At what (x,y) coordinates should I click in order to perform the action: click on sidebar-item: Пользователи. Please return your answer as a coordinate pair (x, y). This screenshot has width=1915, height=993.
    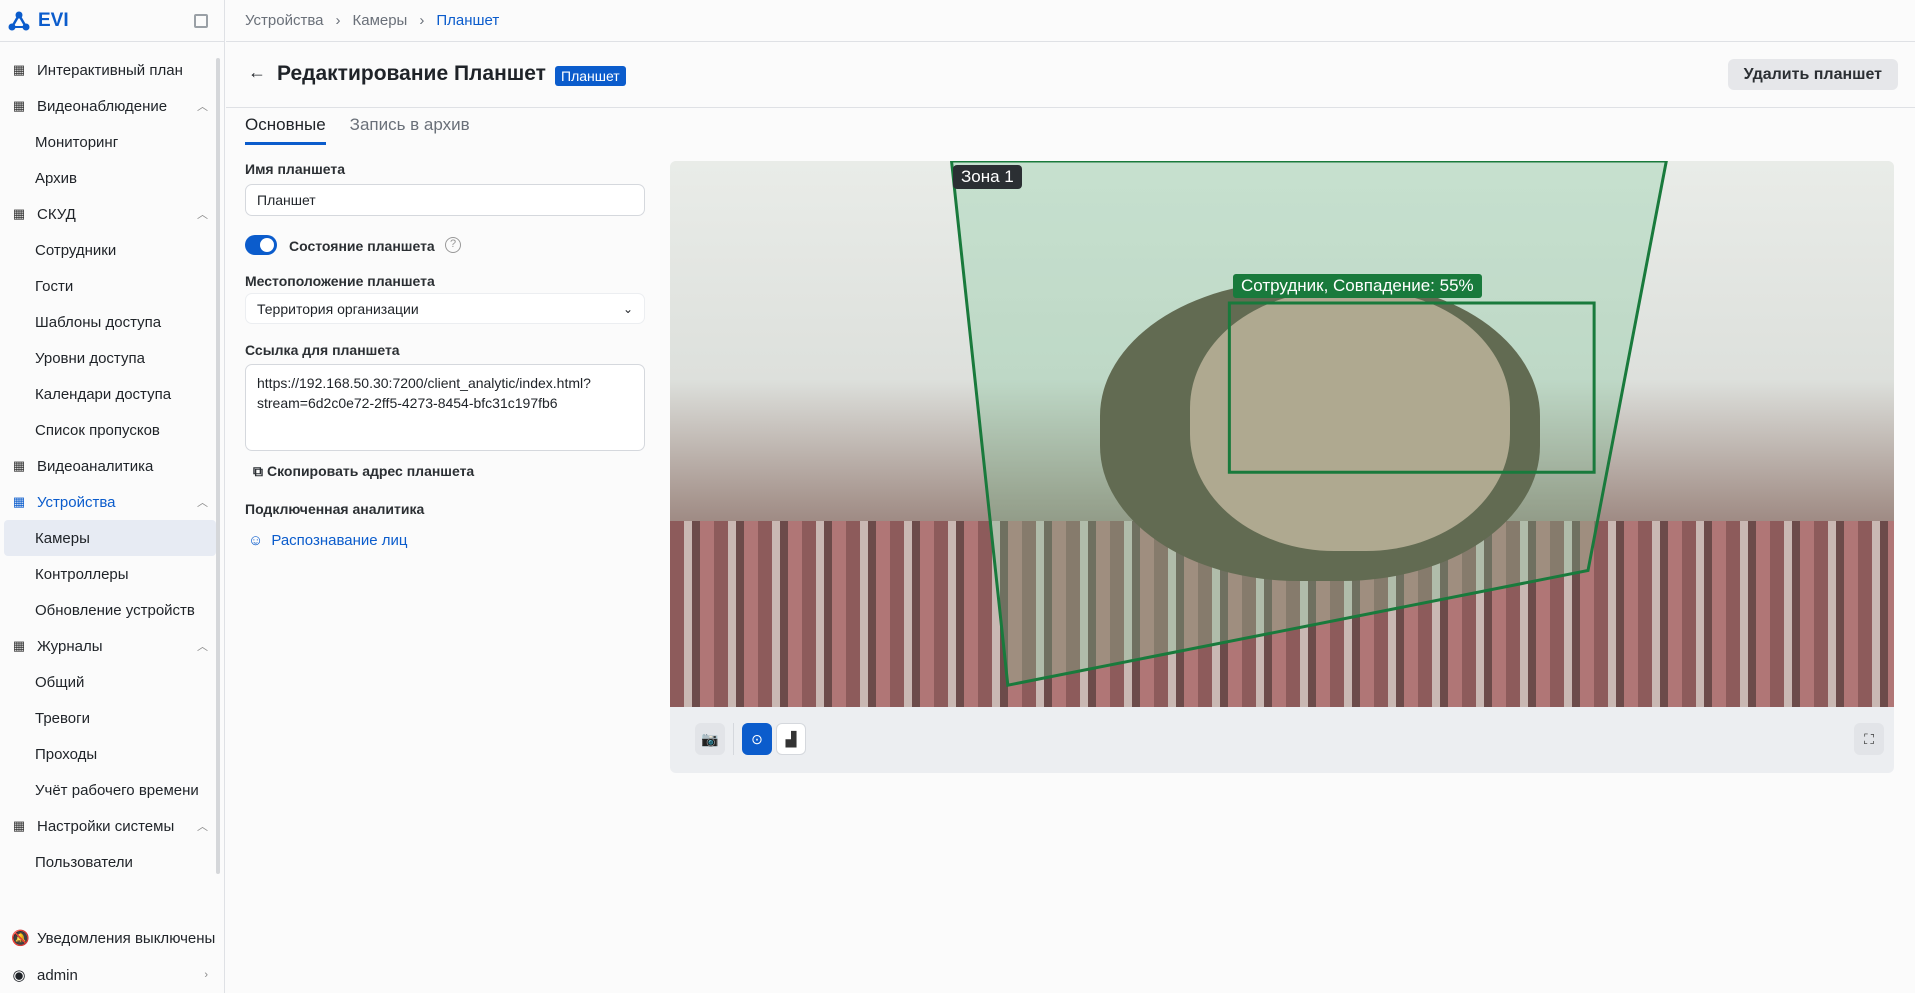
    Looking at the image, I should click on (109, 862).